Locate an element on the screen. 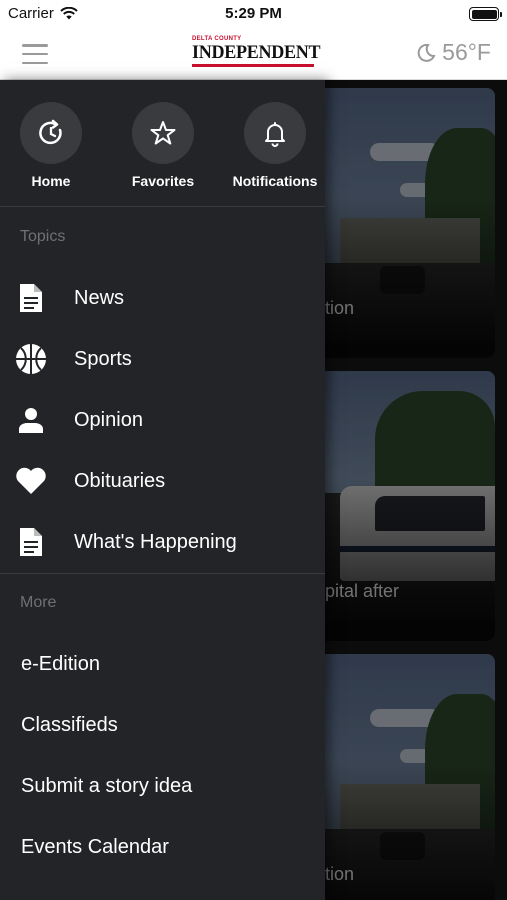  bell-icon is located at coordinates (275, 134).